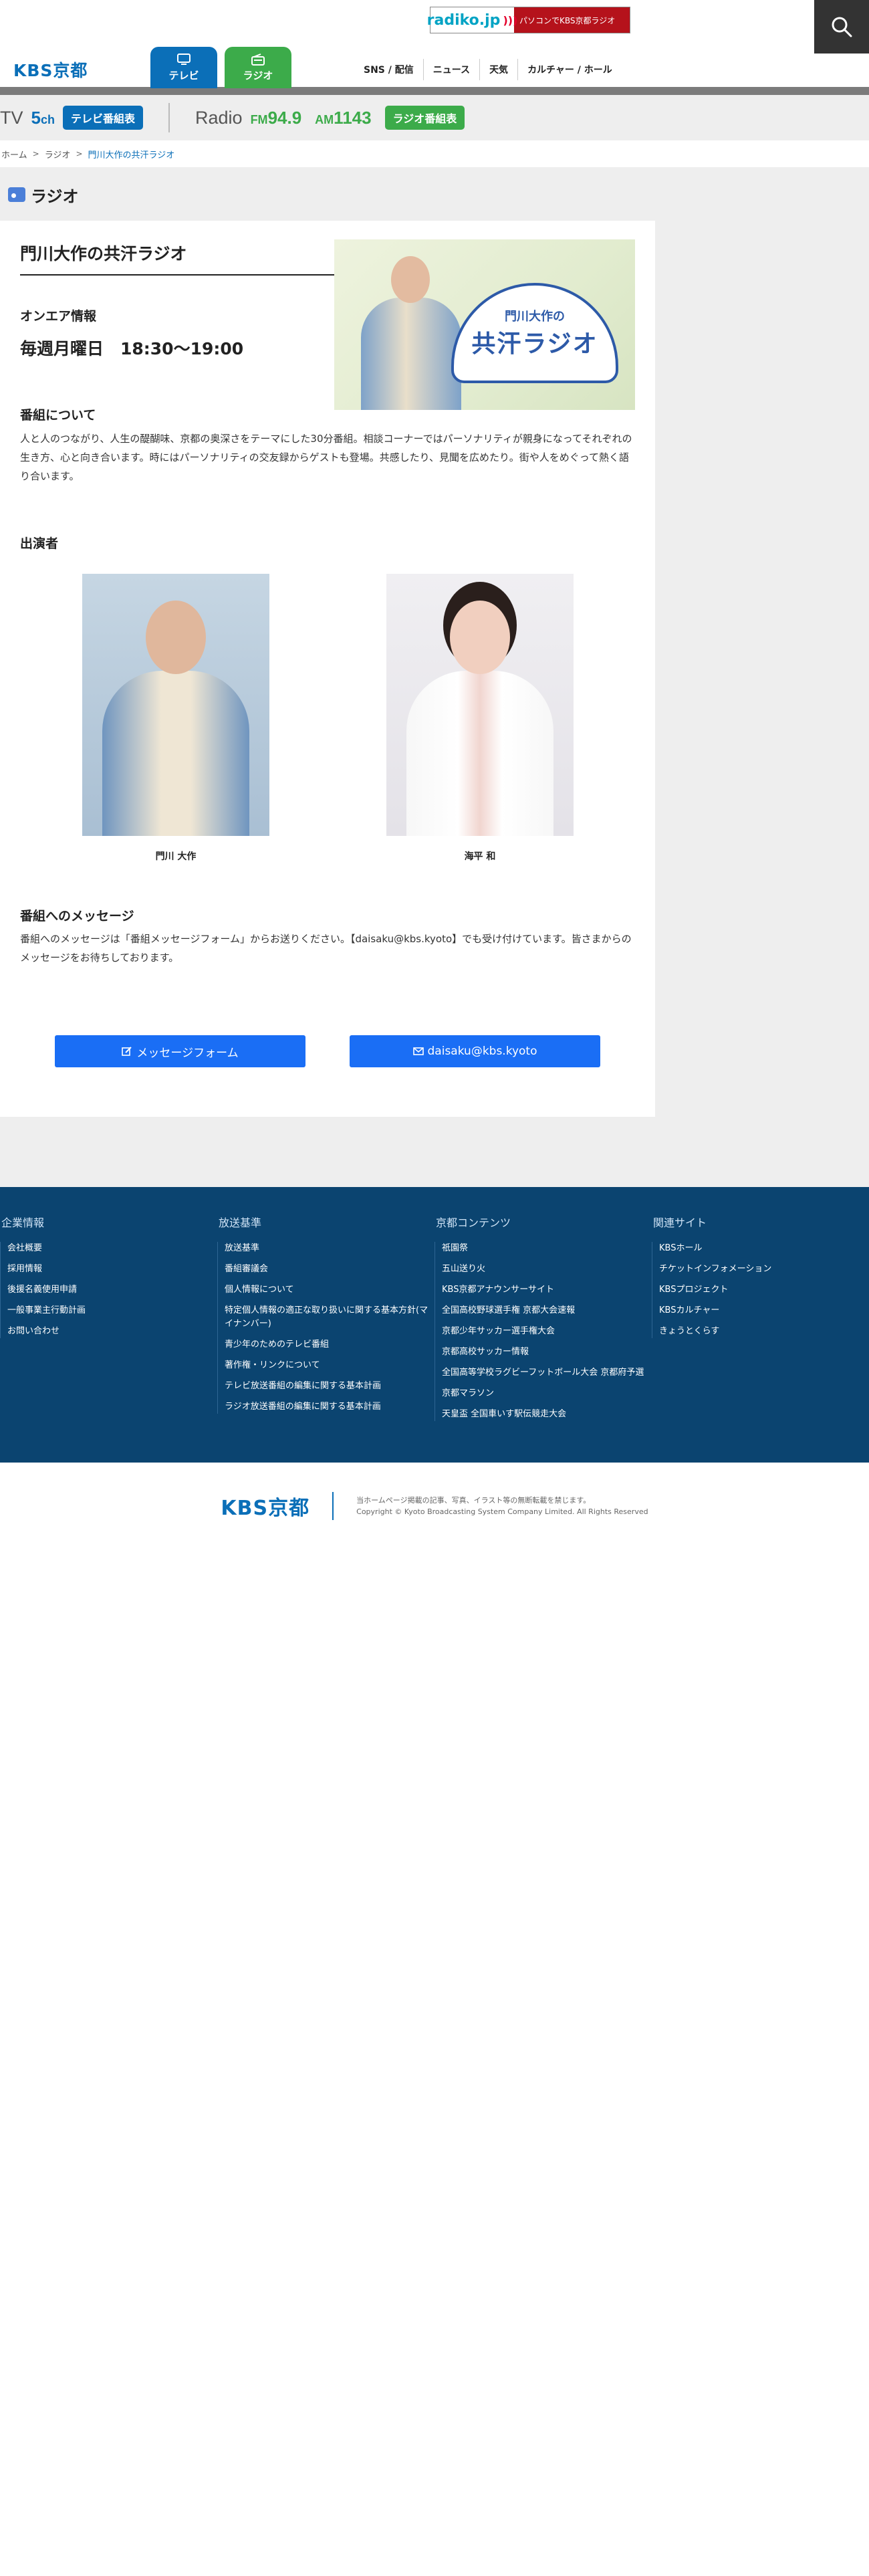 The width and height of the screenshot is (869, 2576). What do you see at coordinates (353, 117) in the screenshot?
I see `am-value: 1143` at bounding box center [353, 117].